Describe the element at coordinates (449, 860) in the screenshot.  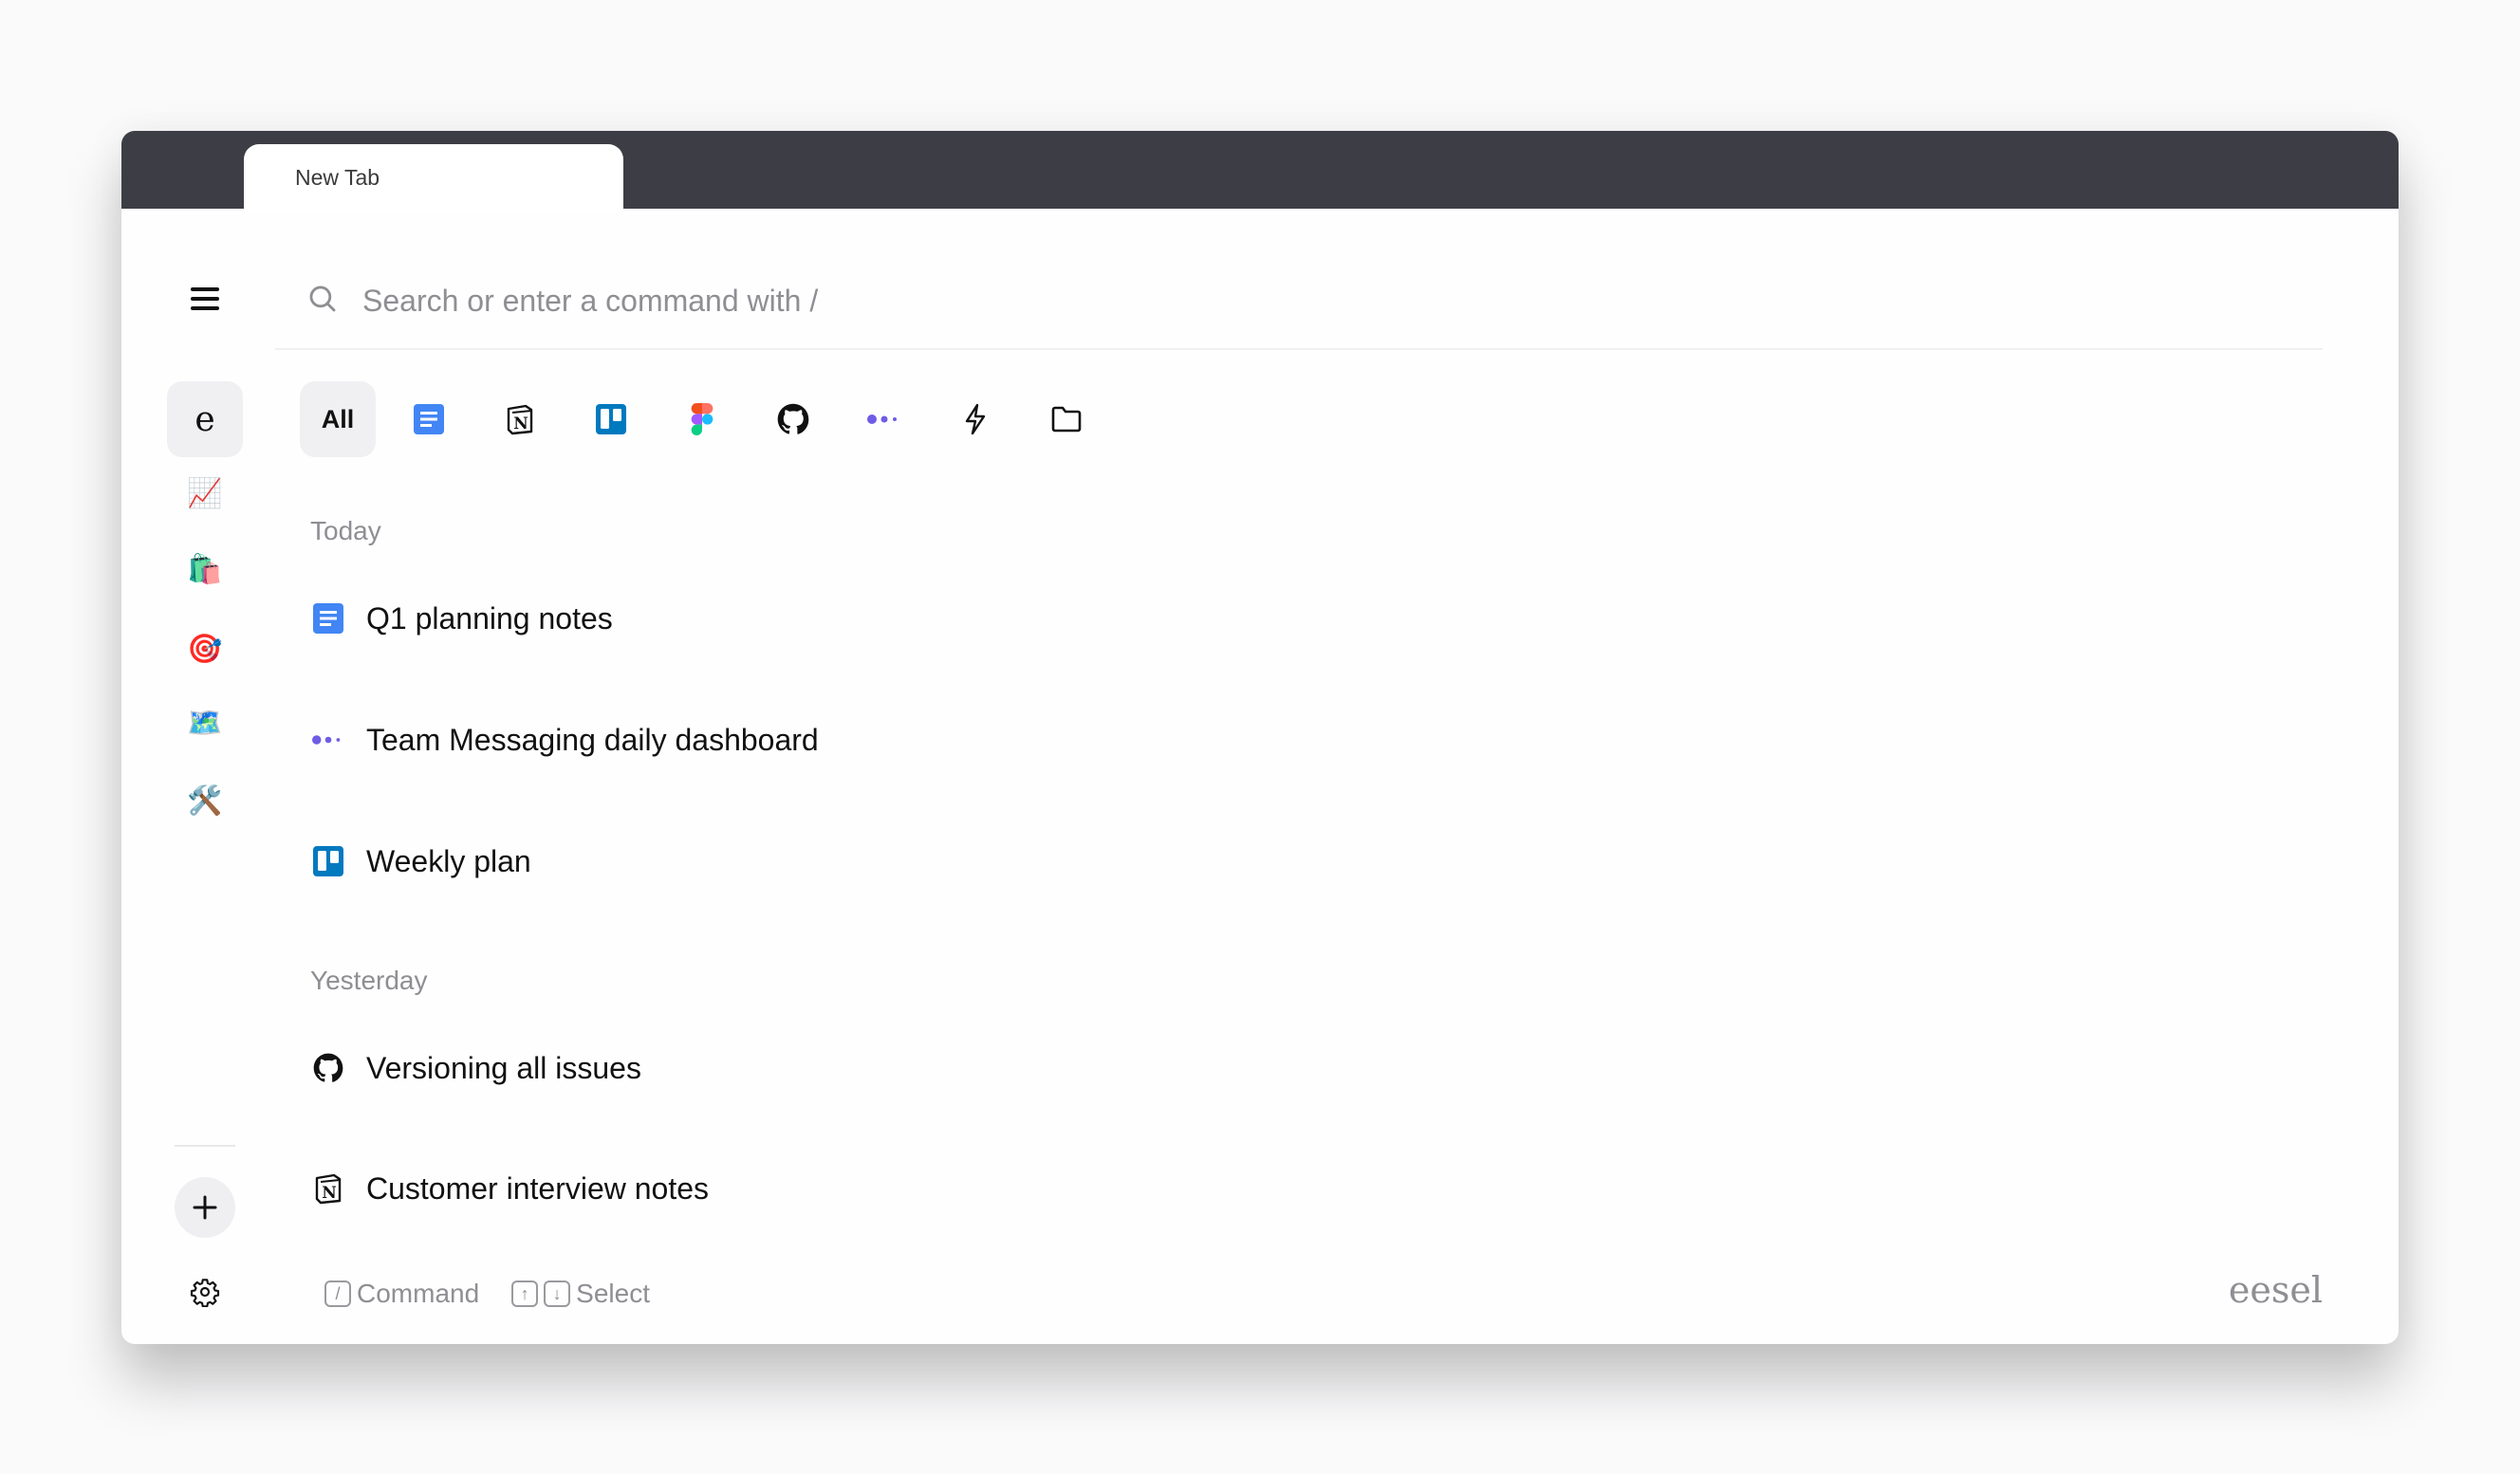
I see `list-item-title: Weekly plan` at that location.